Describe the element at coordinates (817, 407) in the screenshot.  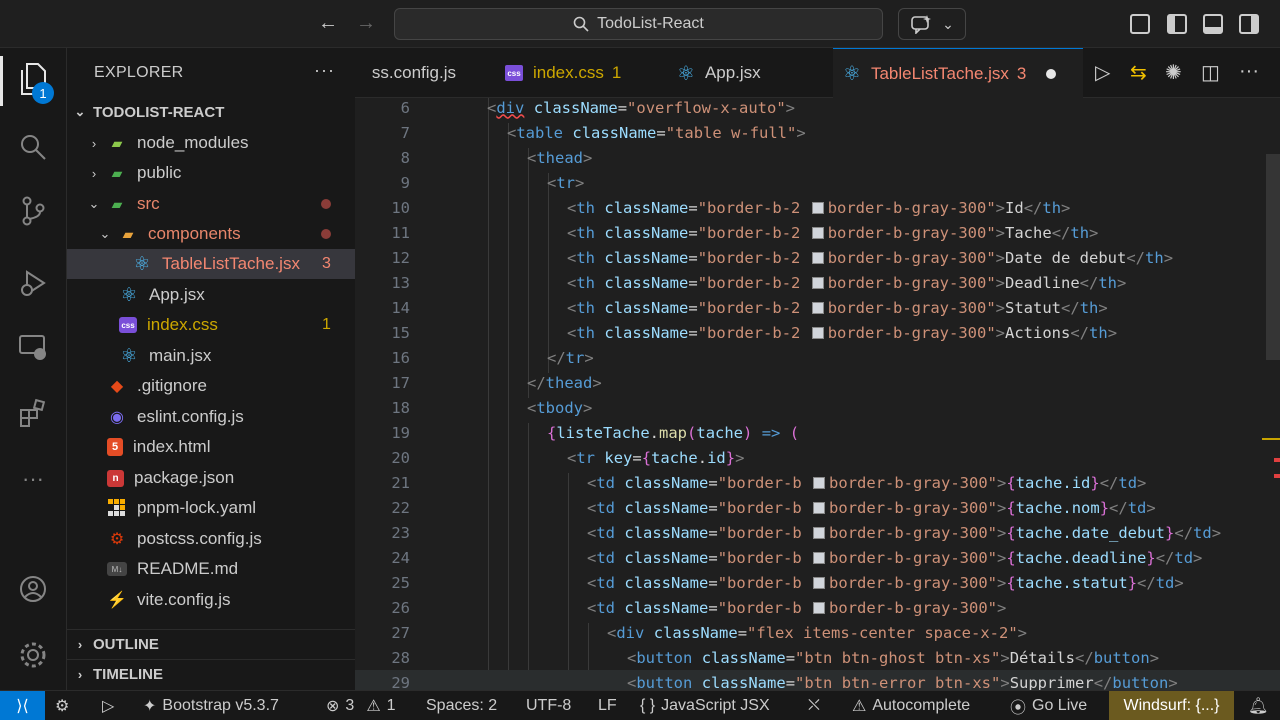
I see `code-line: 18 <tbody>` at that location.